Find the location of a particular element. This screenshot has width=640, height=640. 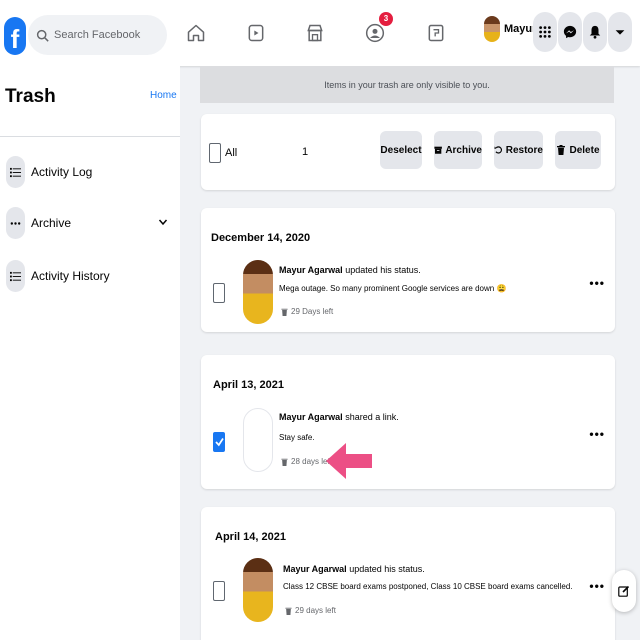

sidebar-item-label: Activity History is located at coordinates (70, 276).